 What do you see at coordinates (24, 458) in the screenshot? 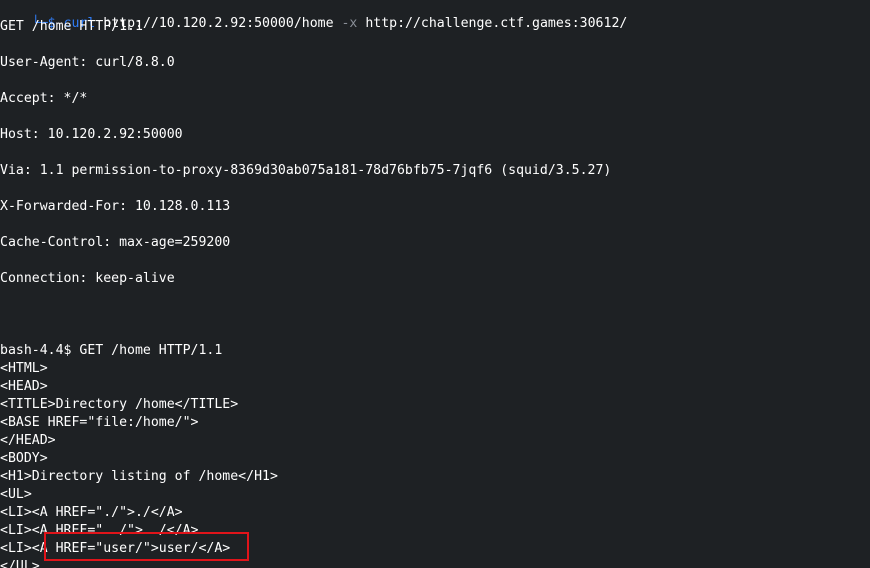
I see `html-line: <BODY>` at bounding box center [24, 458].